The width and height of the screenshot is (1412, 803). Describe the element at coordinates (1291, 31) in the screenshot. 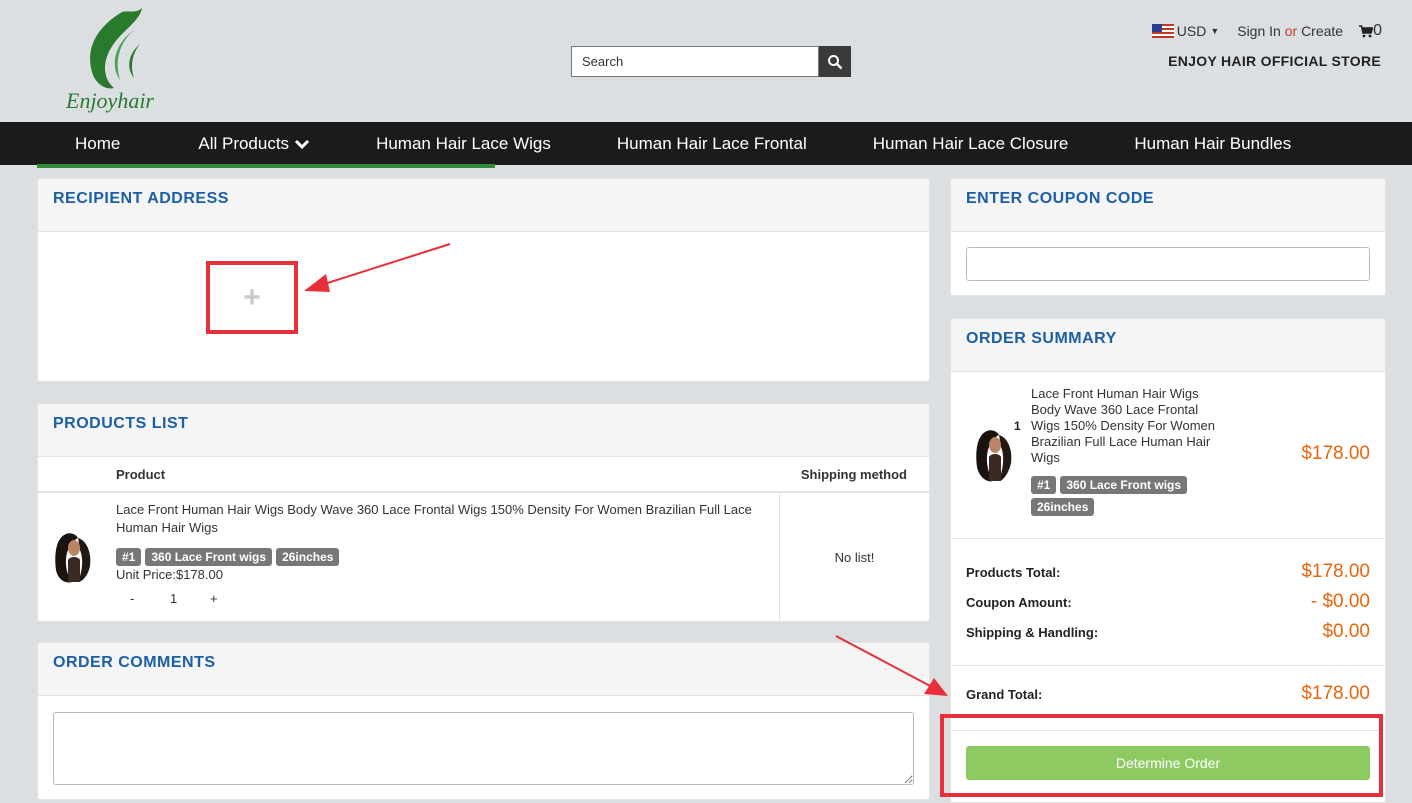

I see `or-text: or` at that location.